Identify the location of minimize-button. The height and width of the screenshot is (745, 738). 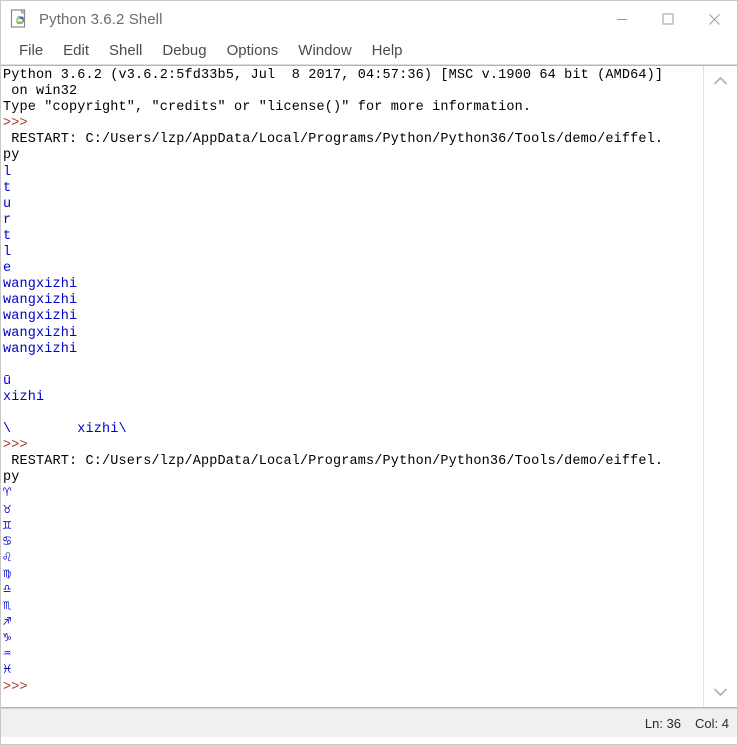
(622, 19).